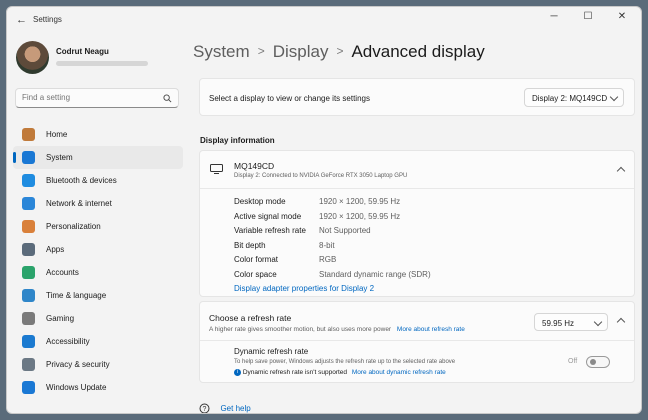  I want to click on sidebar-item-label: Time & language, so click(76, 295).